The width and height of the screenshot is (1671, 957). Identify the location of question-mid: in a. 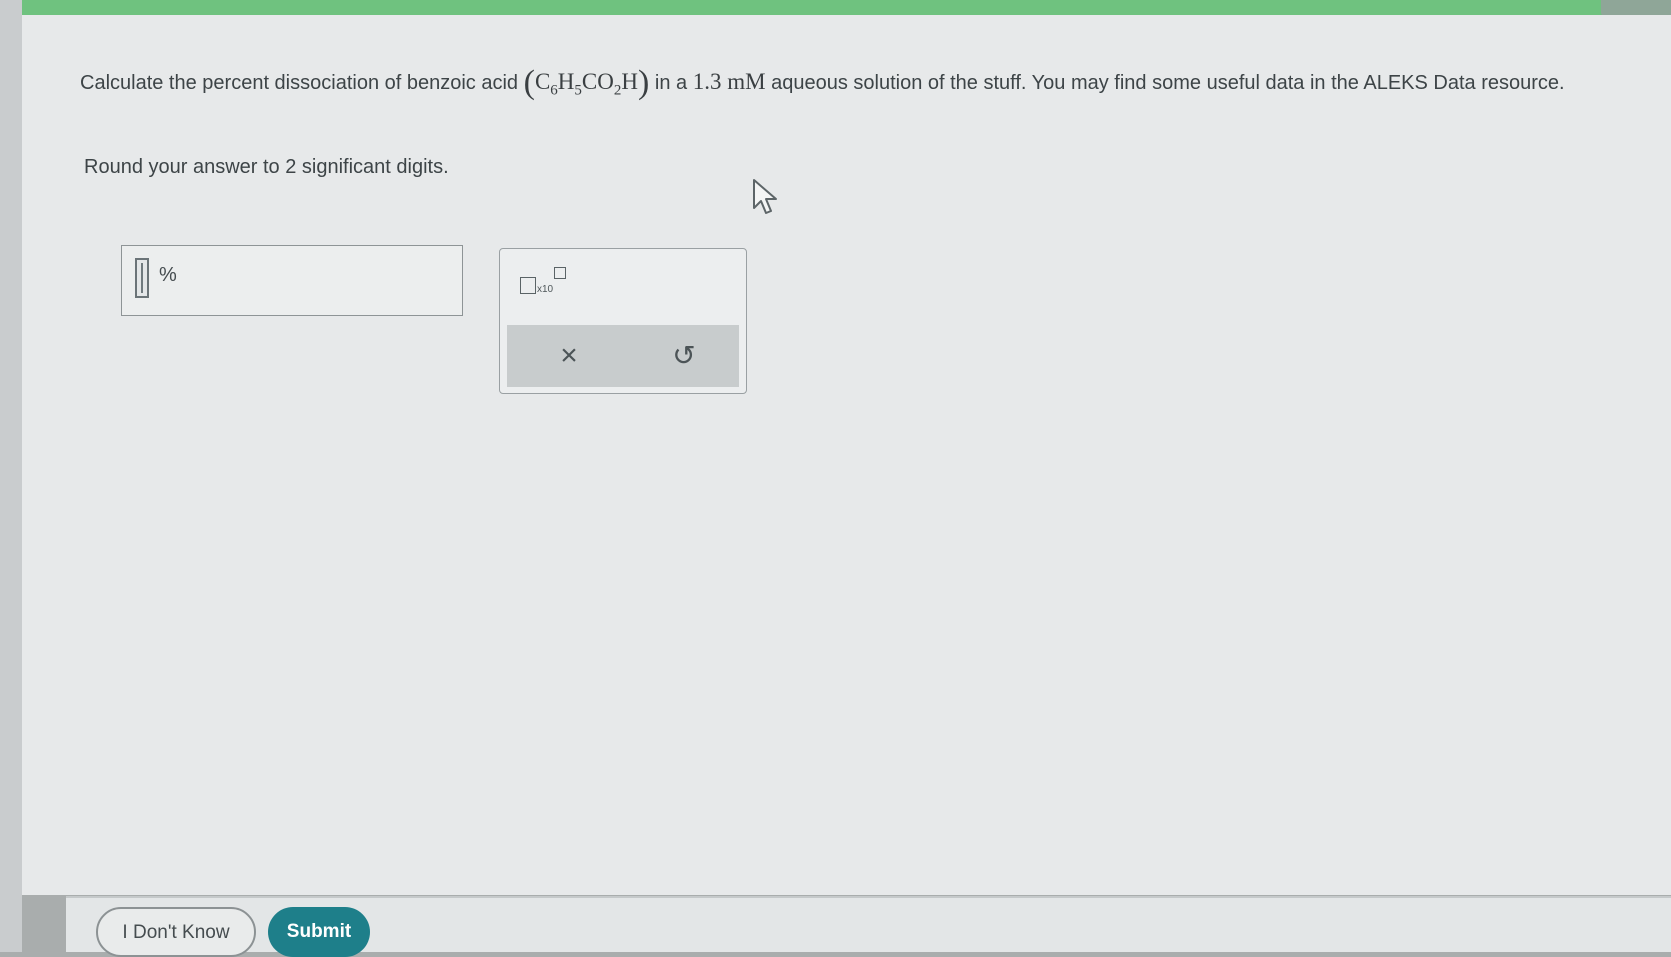
(671, 83).